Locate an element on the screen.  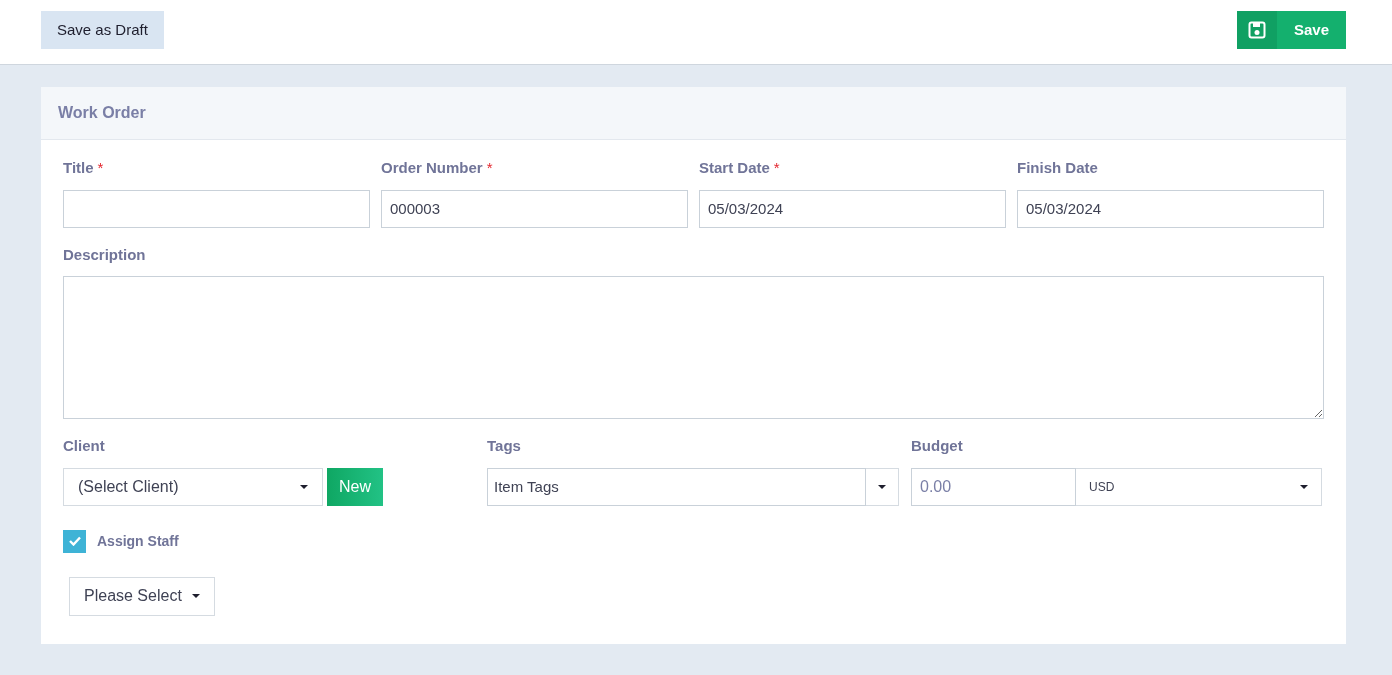
text-field is located at coordinates (216, 208).